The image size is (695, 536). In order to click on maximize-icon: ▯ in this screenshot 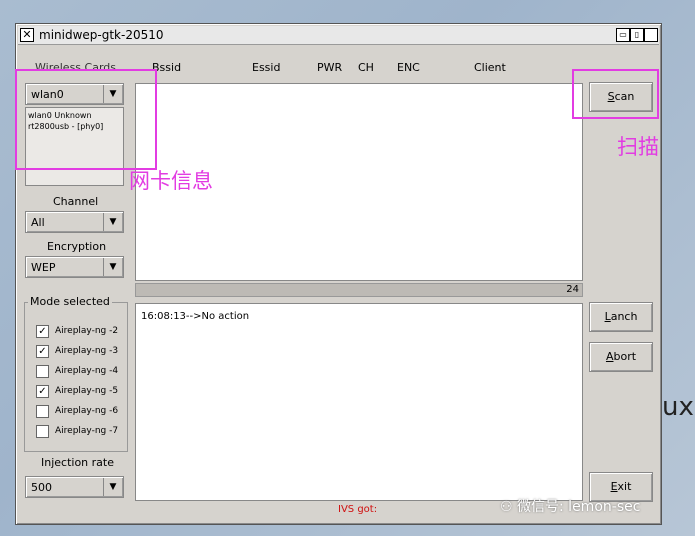, I will do `click(637, 35)`.